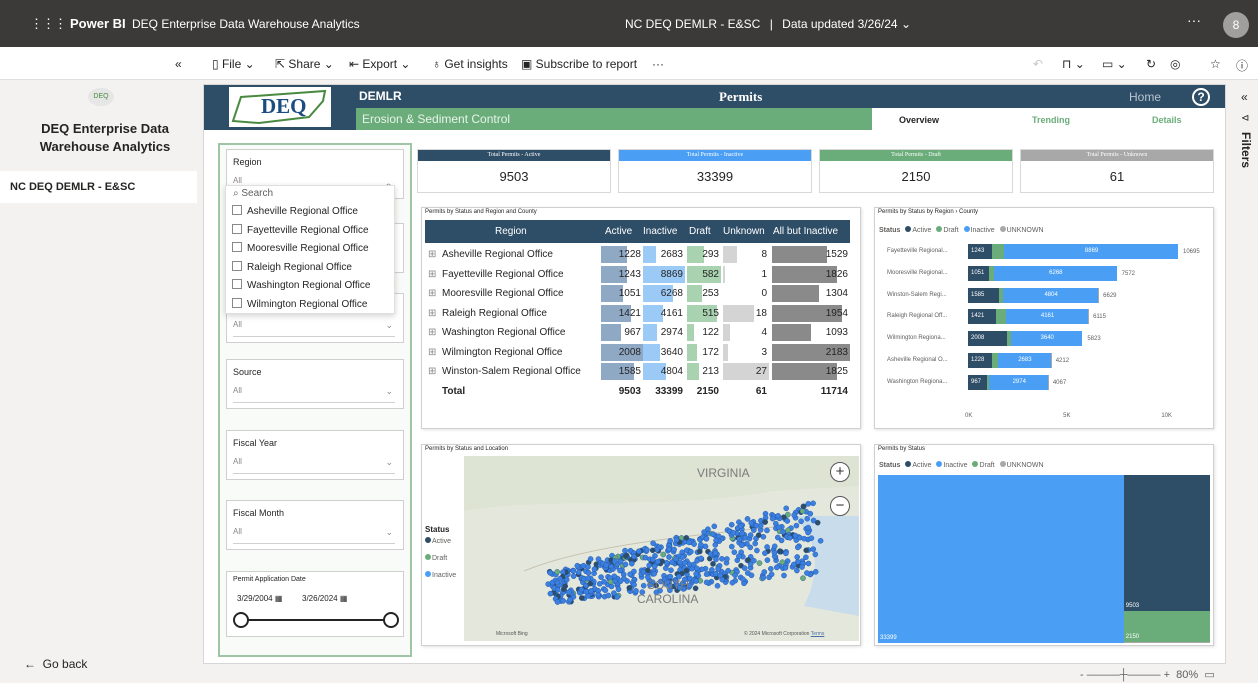 Image resolution: width=1258 pixels, height=683 pixels. Describe the element at coordinates (660, 231) in the screenshot. I see `matrix-header-inactive: Inactive` at that location.